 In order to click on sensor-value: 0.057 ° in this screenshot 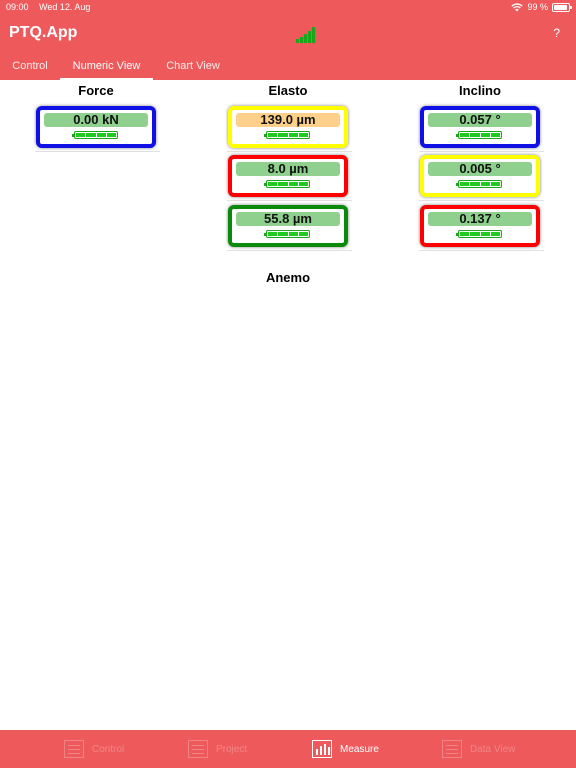, I will do `click(480, 120)`.